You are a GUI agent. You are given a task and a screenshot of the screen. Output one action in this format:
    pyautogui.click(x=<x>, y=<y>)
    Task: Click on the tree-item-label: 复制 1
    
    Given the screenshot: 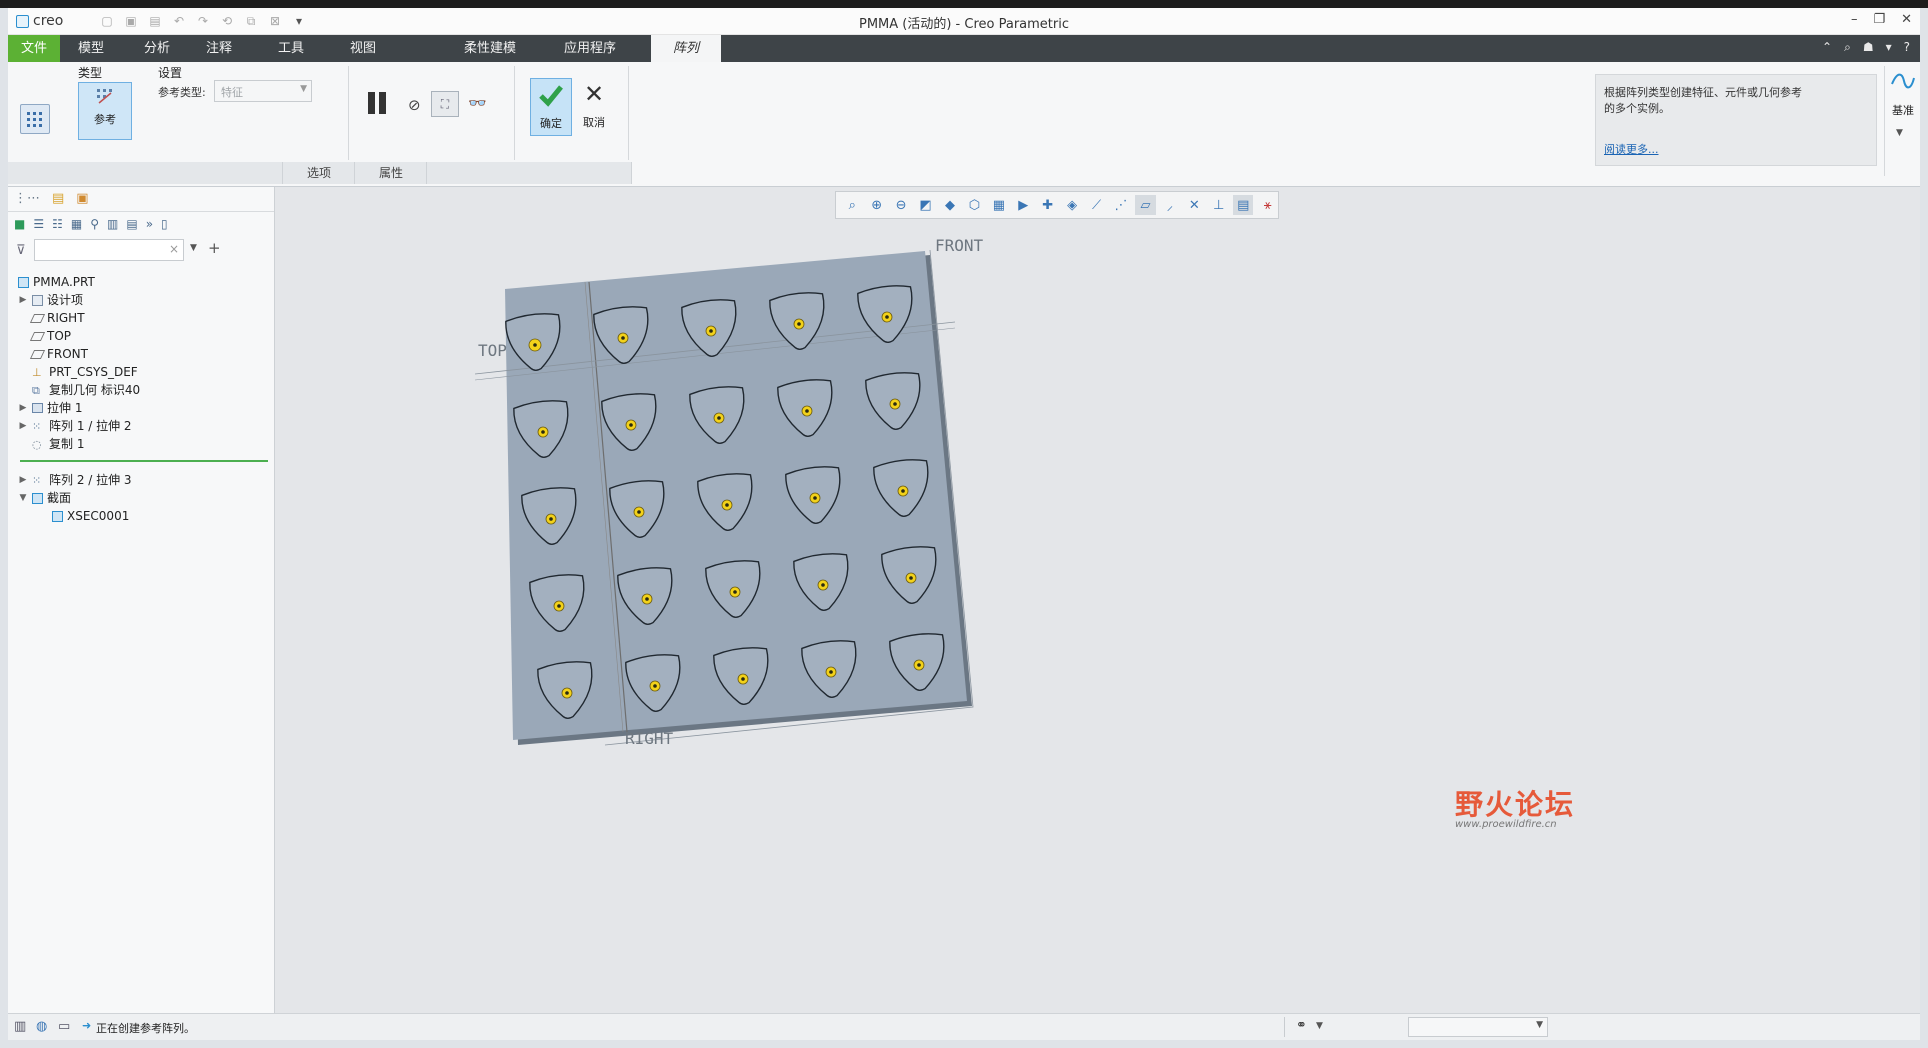 What is the action you would take?
    pyautogui.click(x=67, y=444)
    